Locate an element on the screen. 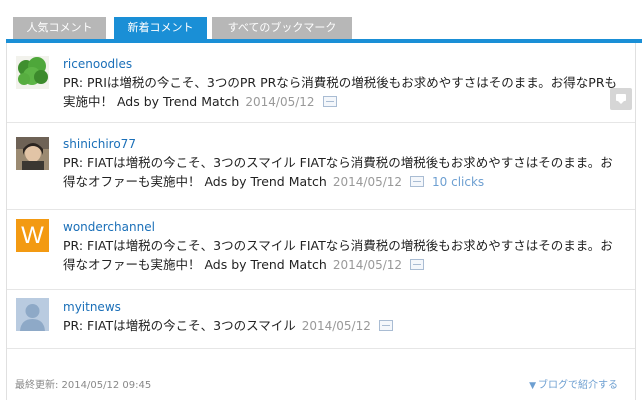 This screenshot has height=400, width=642. person-photo is located at coordinates (32, 153).